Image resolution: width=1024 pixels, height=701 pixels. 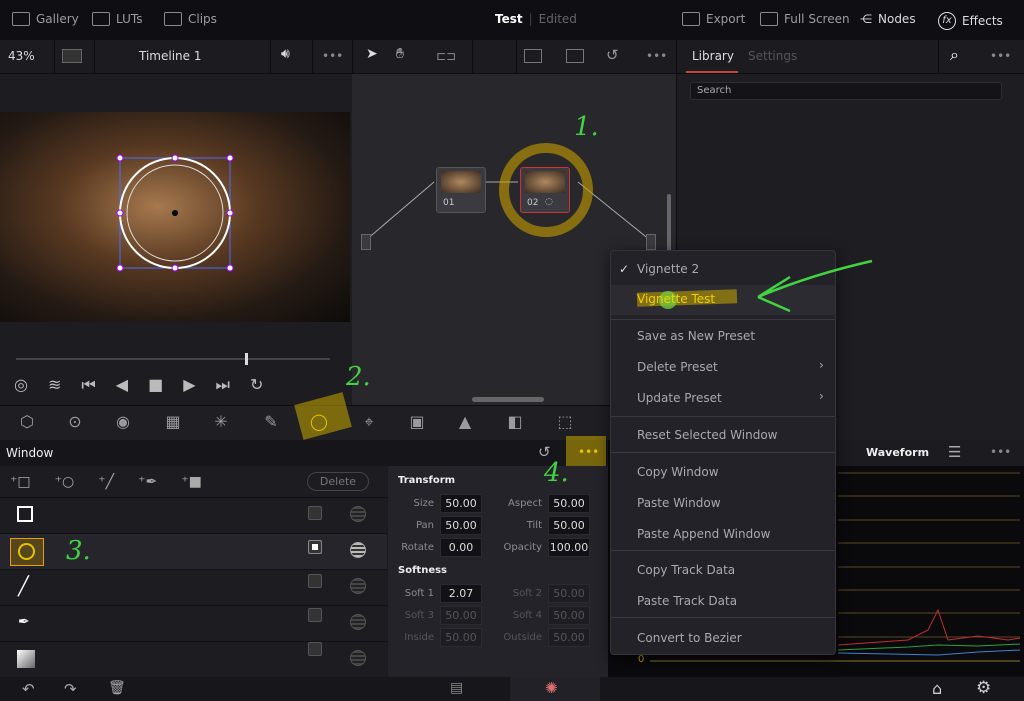 What do you see at coordinates (551, 688) in the screenshot?
I see `color-page-icon: ✺` at bounding box center [551, 688].